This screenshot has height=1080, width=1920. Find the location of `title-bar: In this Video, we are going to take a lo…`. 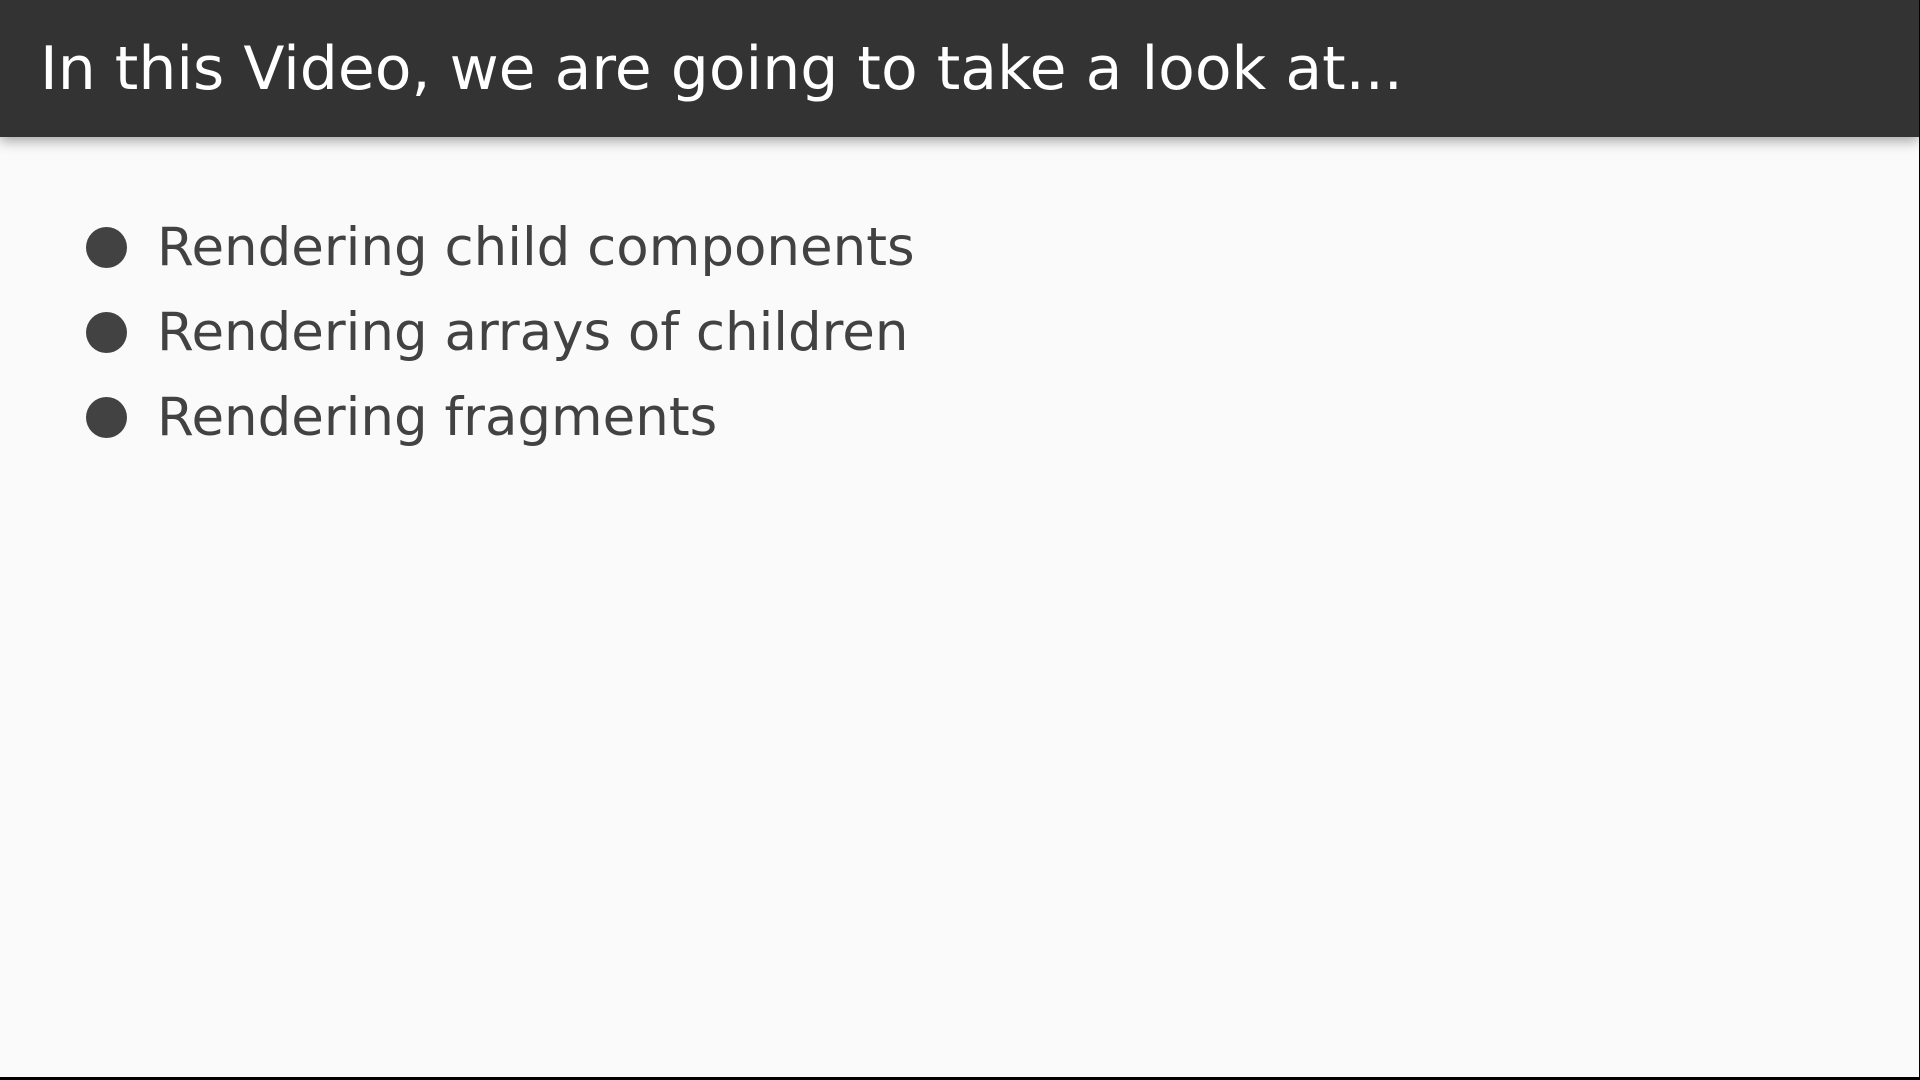

title-bar: In this Video, we are going to take a lo… is located at coordinates (959, 68).